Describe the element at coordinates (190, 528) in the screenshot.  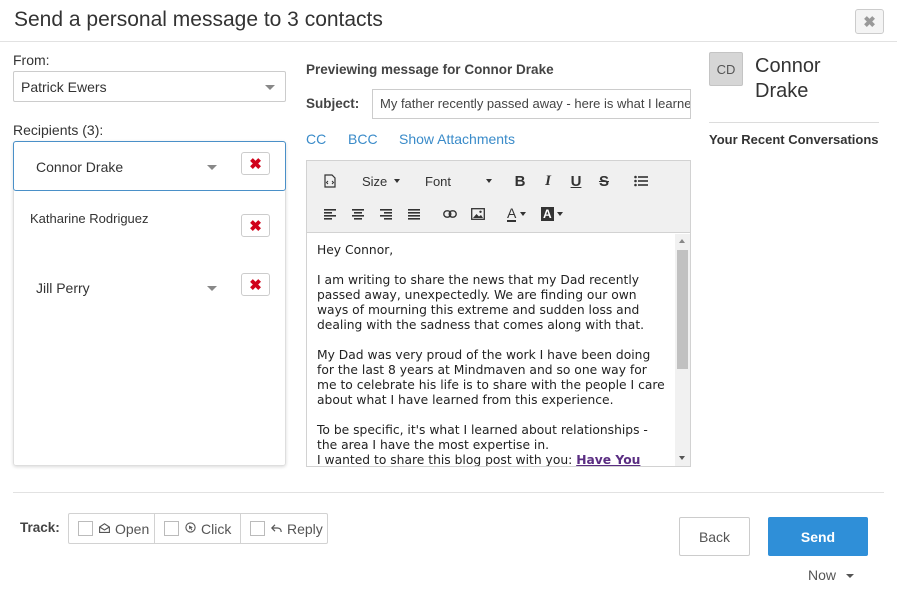
I see `click-icon` at that location.